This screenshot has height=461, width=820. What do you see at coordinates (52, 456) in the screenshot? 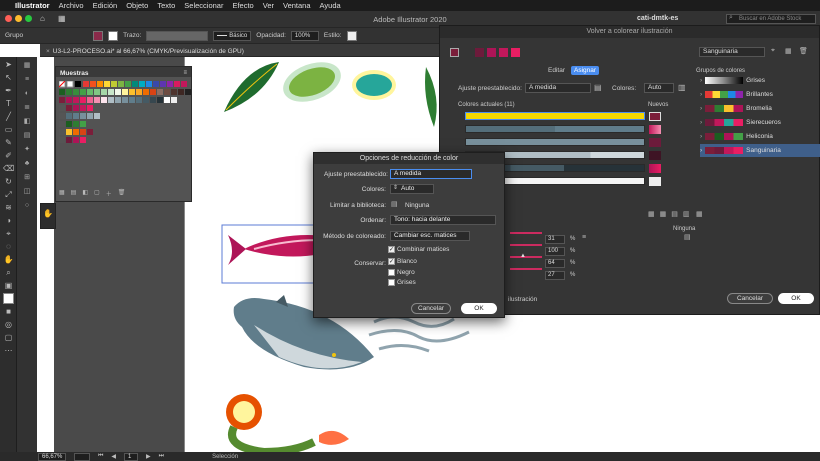
I see `zoom-field: 66,67%` at bounding box center [52, 456].